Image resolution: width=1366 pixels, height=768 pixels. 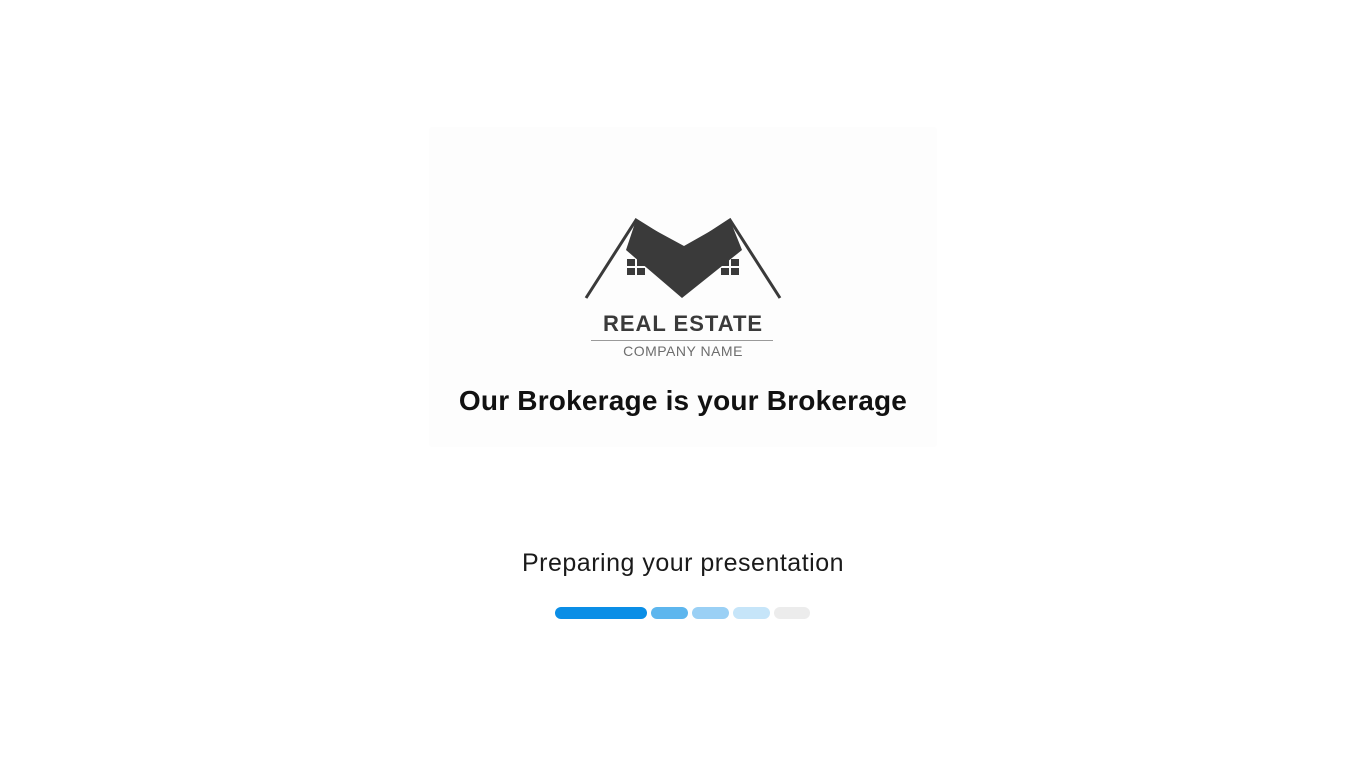 What do you see at coordinates (683, 351) in the screenshot?
I see `logo-subtitle: COMPANY NAME` at bounding box center [683, 351].